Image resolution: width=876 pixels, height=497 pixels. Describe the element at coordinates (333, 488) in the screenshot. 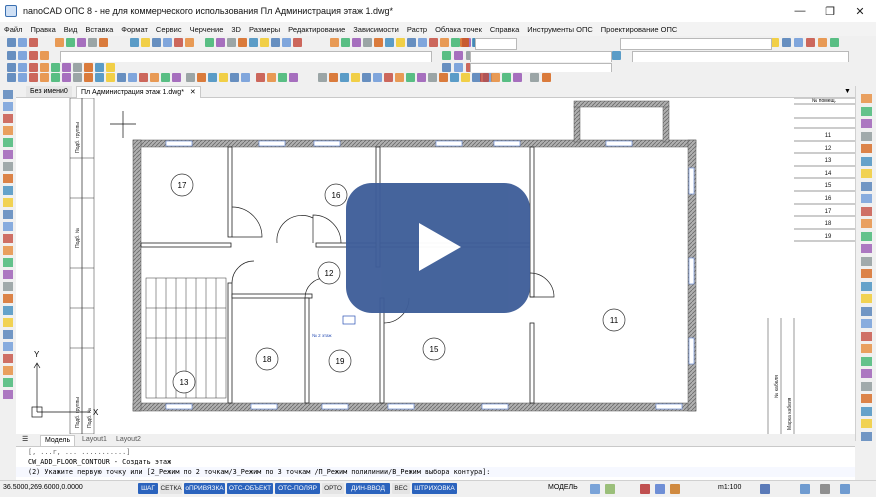

I see `toggle-ortho: ОРТО` at that location.